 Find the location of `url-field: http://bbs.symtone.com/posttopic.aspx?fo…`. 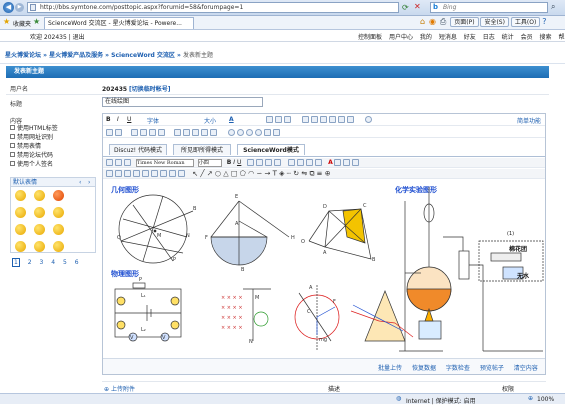

url-field: http://bbs.symtone.com/posttopic.aspx?fo… is located at coordinates (213, 7).